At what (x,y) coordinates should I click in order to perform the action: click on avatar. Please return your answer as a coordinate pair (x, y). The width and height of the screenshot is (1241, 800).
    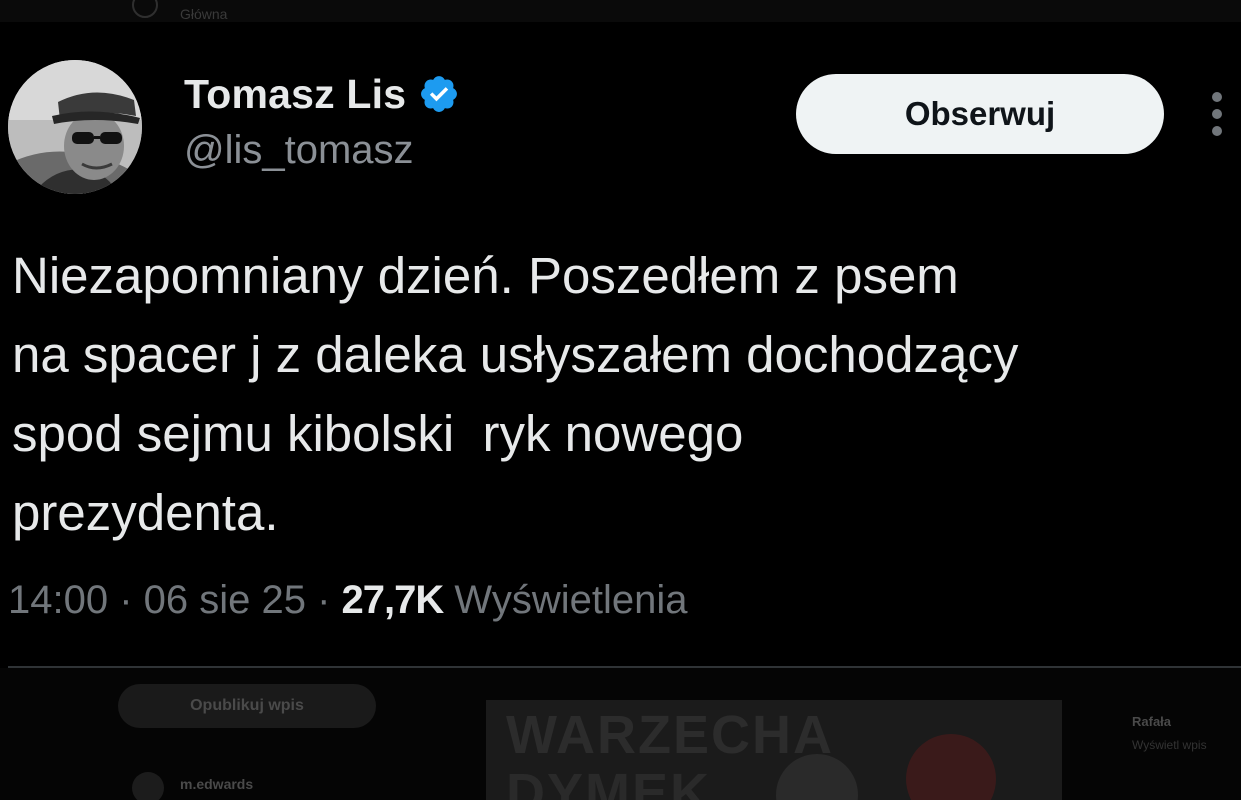
    Looking at the image, I should click on (75, 127).